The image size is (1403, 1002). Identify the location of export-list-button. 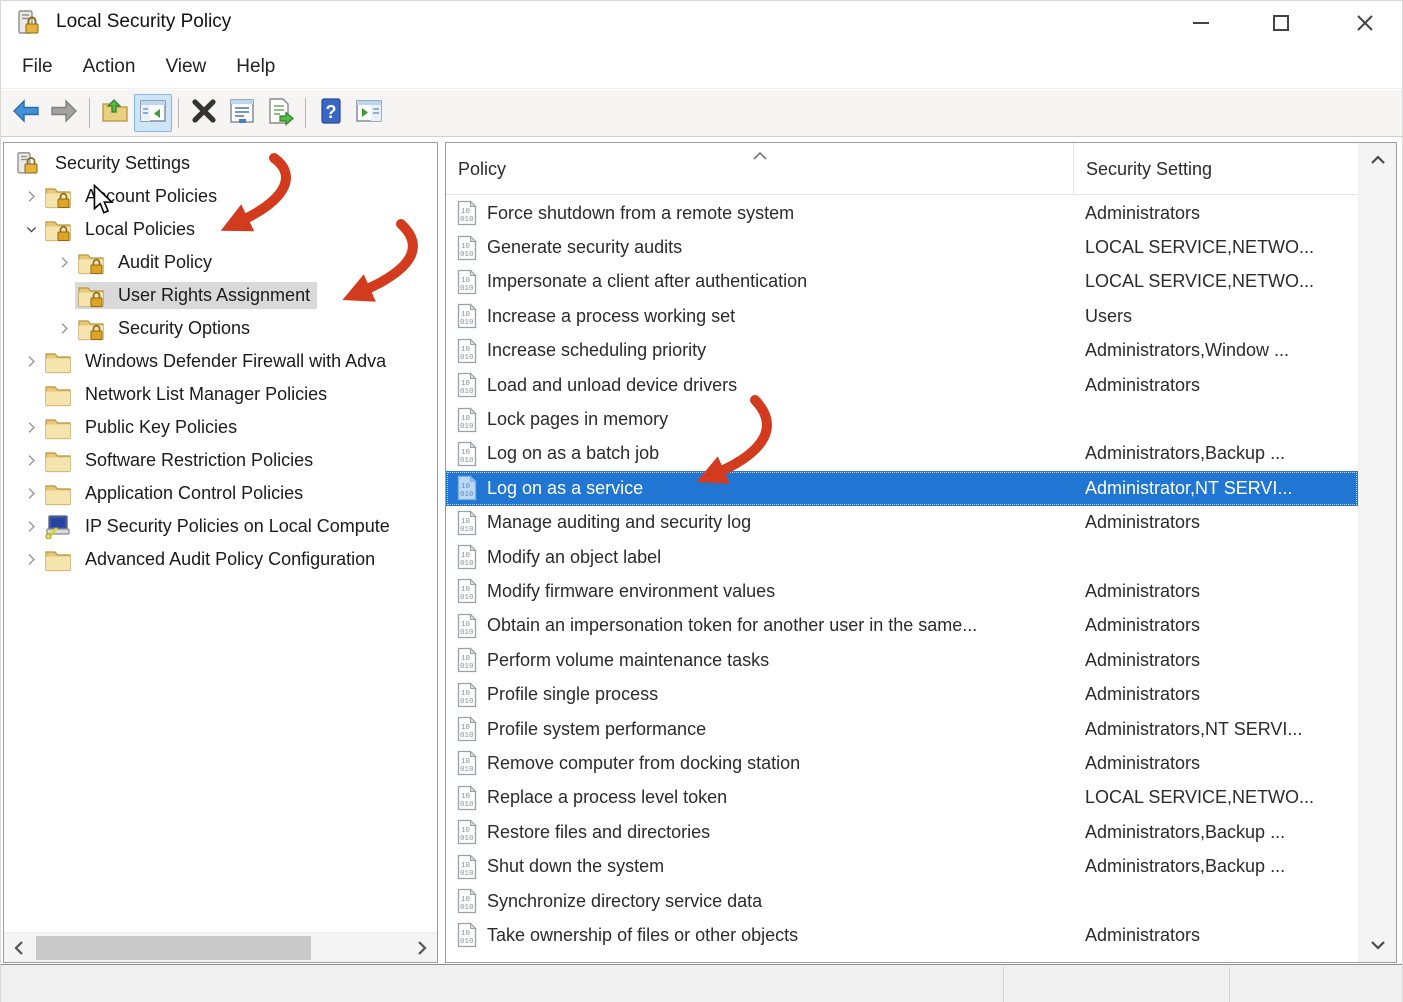
(280, 113).